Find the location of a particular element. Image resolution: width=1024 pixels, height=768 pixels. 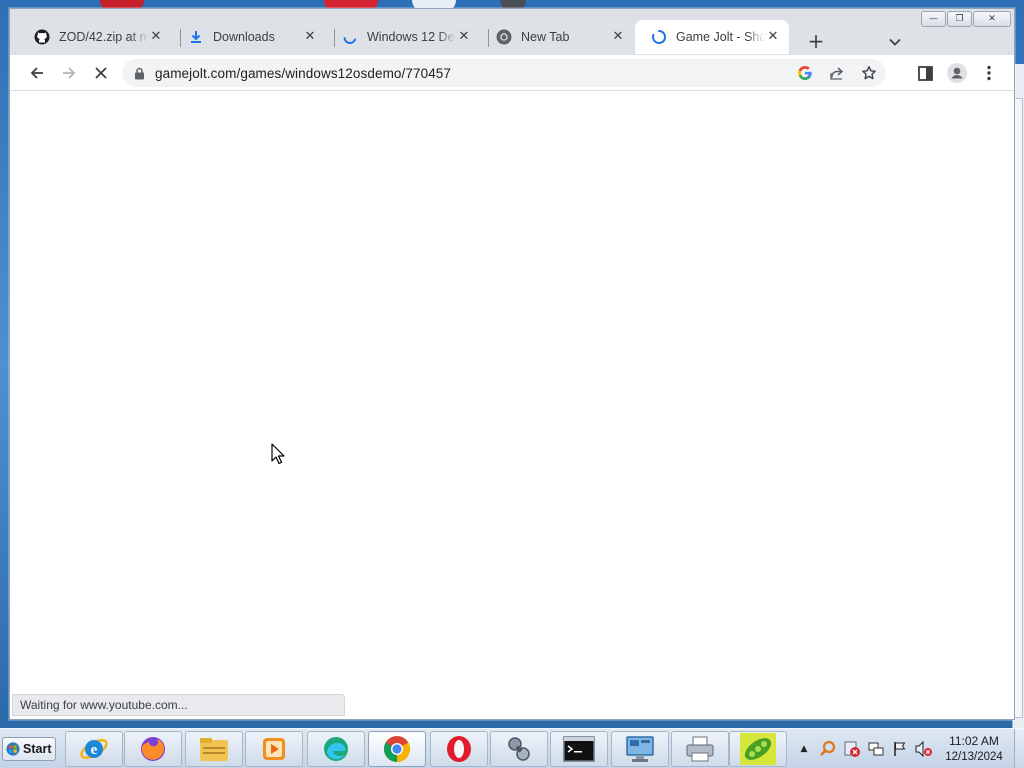

tab-title: New Tab is located at coordinates (545, 37).